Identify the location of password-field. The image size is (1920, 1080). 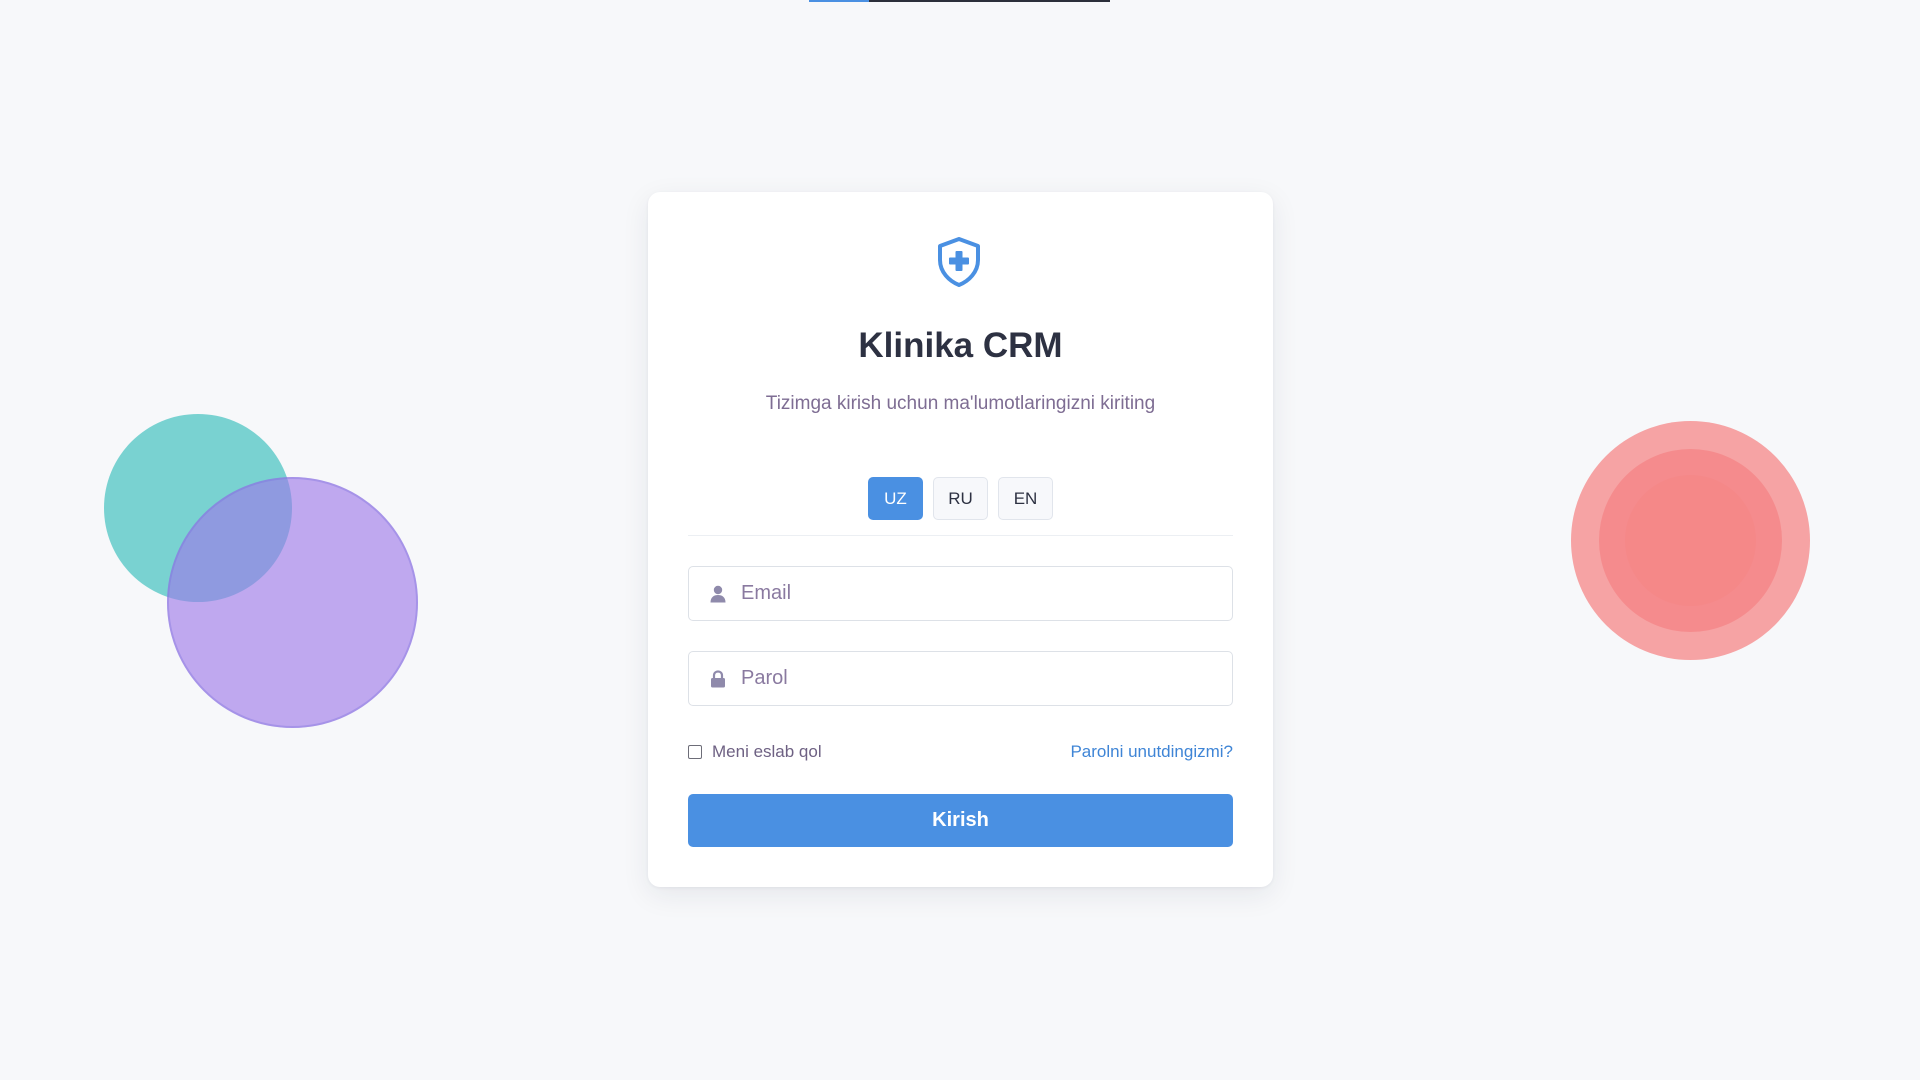
(960, 678).